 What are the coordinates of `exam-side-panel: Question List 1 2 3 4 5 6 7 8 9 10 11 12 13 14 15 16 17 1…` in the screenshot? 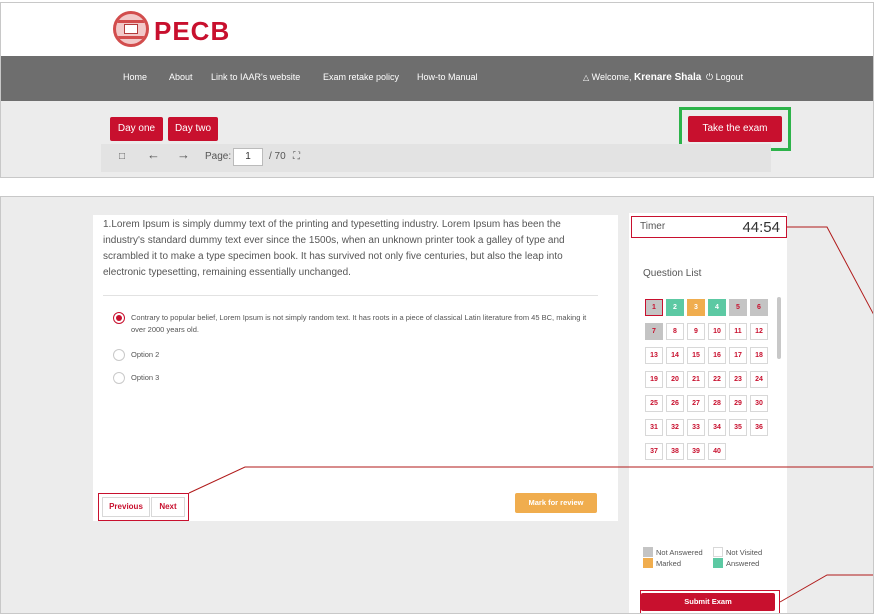 It's located at (708, 413).